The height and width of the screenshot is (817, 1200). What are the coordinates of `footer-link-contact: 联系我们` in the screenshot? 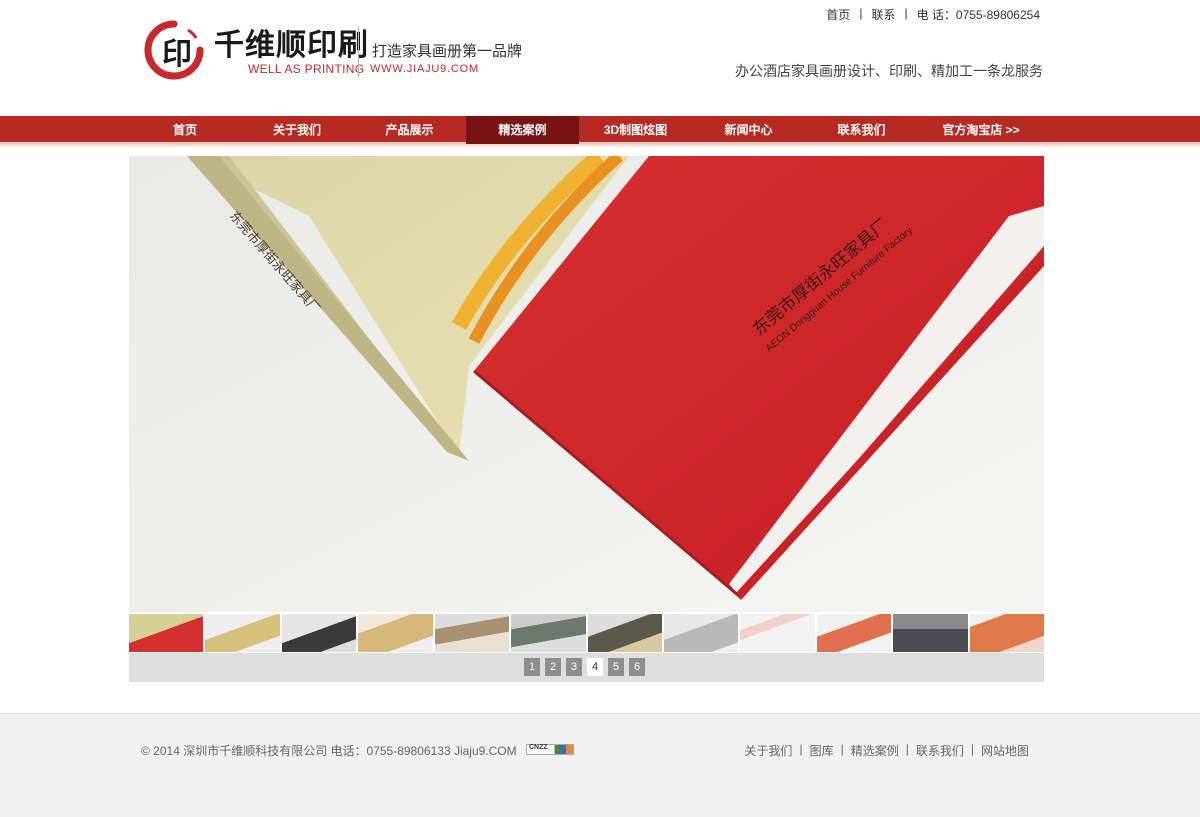 It's located at (940, 750).